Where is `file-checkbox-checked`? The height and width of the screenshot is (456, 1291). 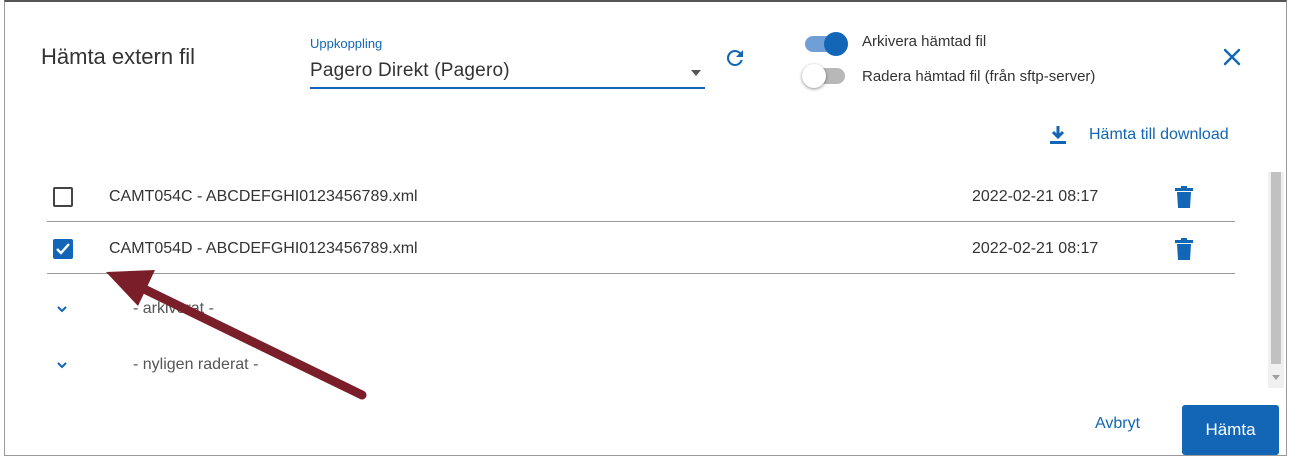
file-checkbox-checked is located at coordinates (63, 248).